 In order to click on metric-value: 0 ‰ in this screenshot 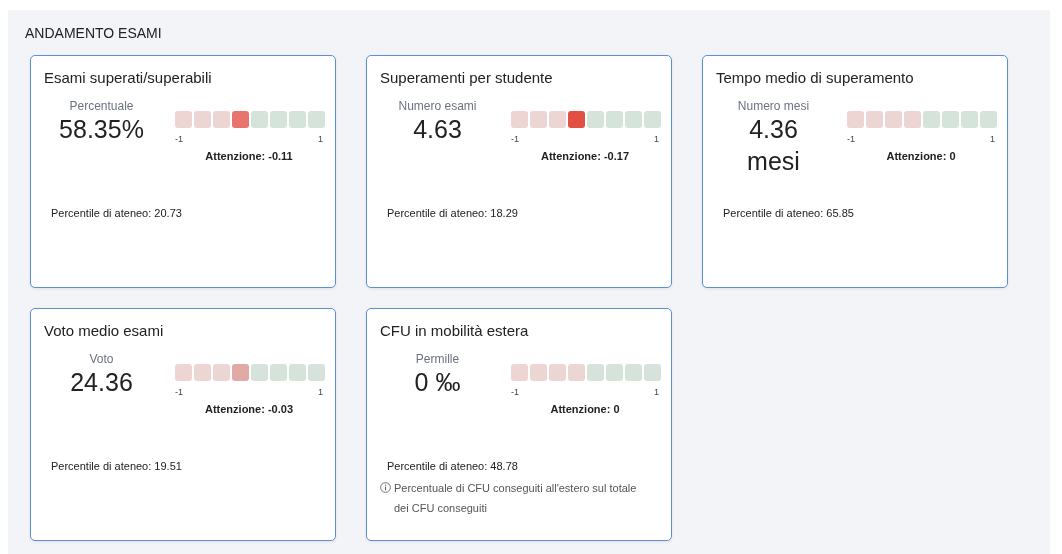, I will do `click(437, 382)`.